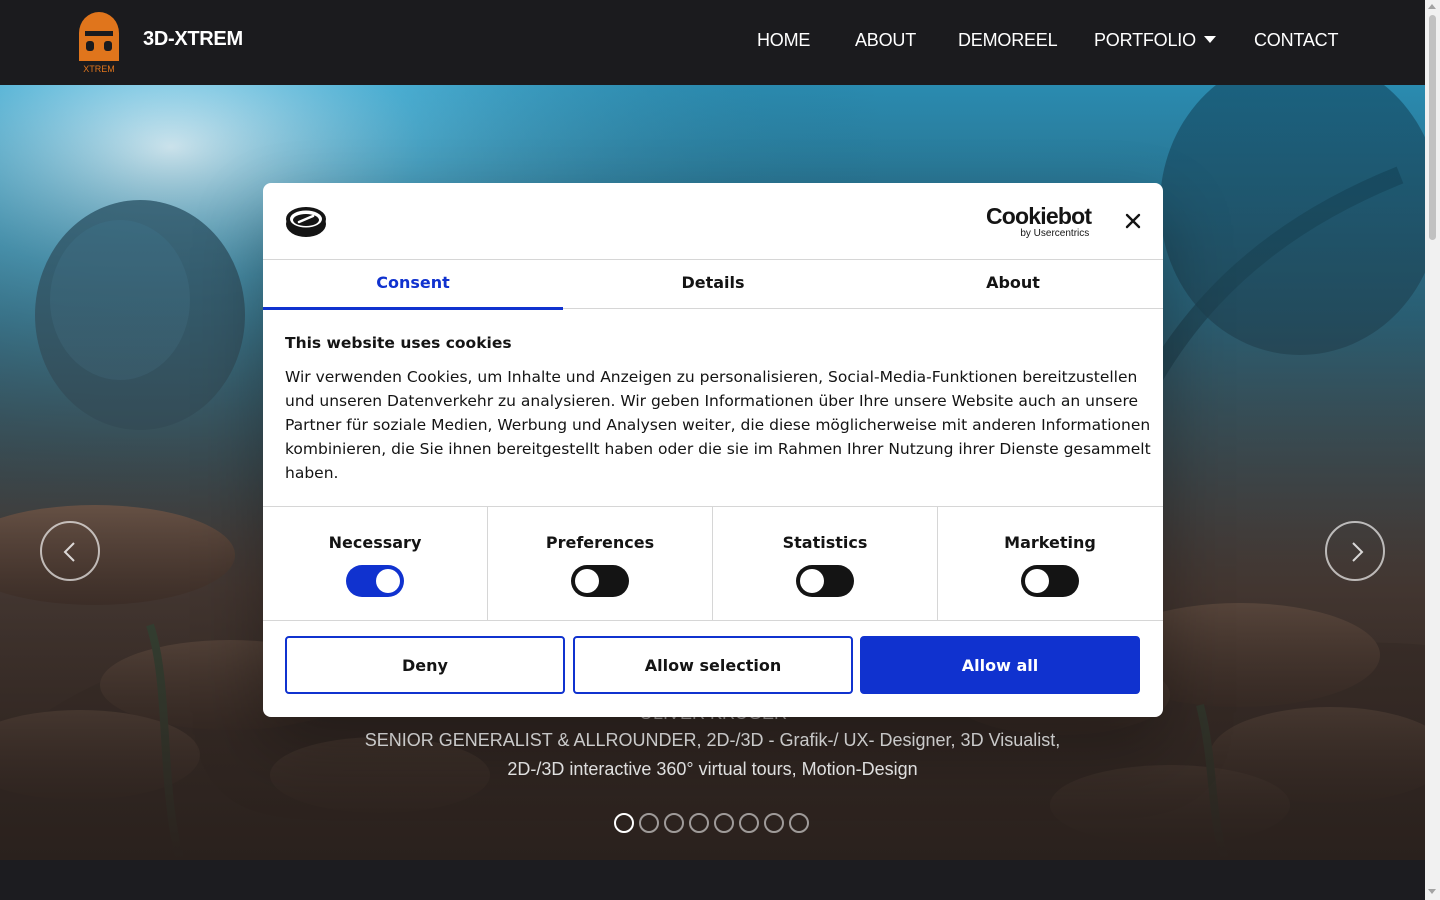 The height and width of the screenshot is (900, 1440). I want to click on tab-about: About, so click(1013, 285).